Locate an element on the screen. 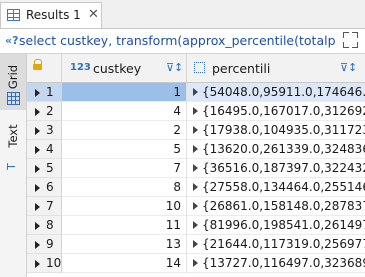 This screenshot has height=277, width=365. row-number-cell: 6 is located at coordinates (44, 187).